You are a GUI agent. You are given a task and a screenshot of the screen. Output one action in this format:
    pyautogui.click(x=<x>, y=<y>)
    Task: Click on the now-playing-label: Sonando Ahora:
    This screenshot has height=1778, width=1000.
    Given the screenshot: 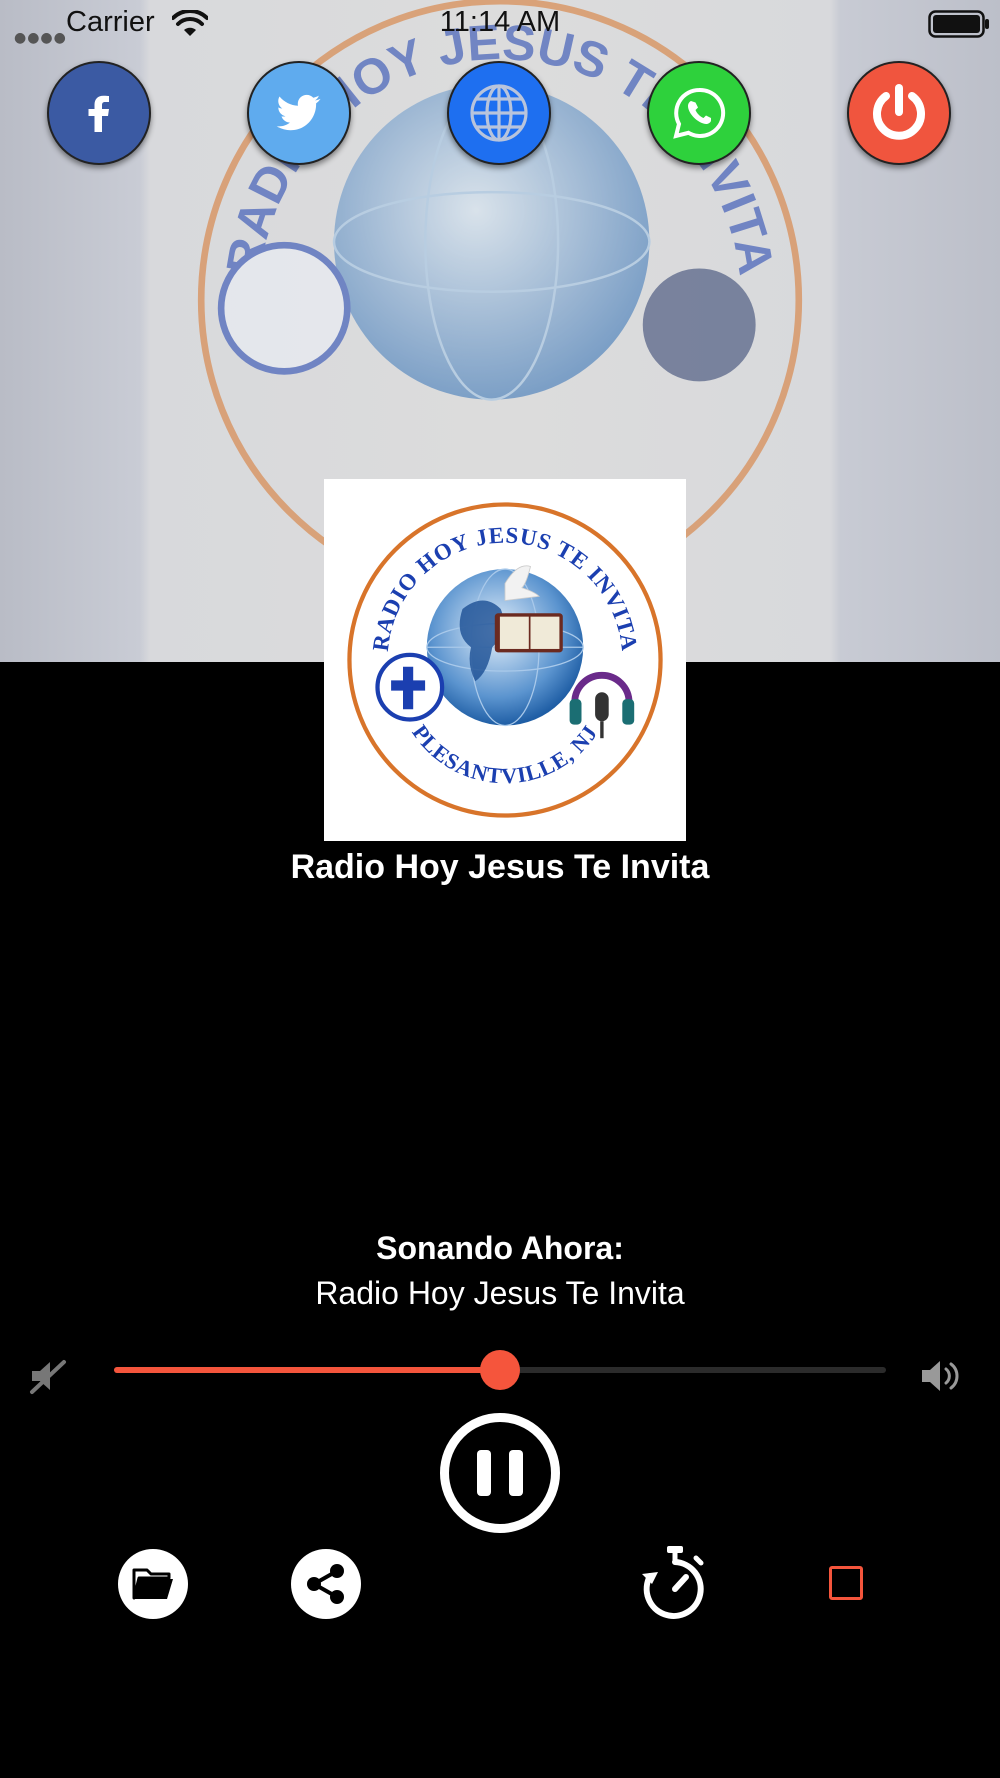 What is the action you would take?
    pyautogui.click(x=500, y=1248)
    